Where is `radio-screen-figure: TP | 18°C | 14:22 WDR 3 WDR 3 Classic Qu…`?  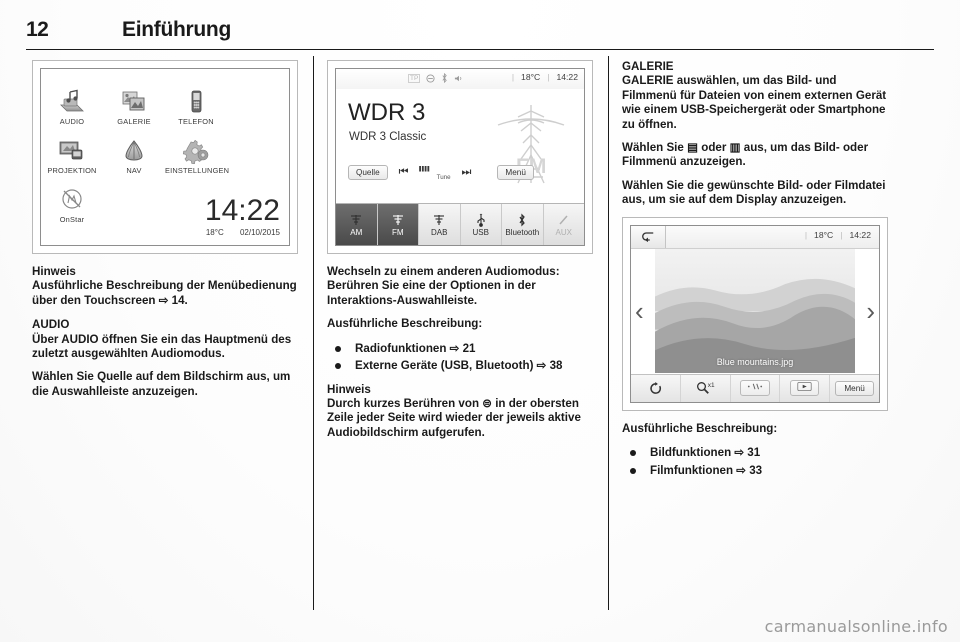
radio-screen-figure: TP | 18°C | 14:22 WDR 3 WDR 3 Classic Qu… is located at coordinates (460, 157).